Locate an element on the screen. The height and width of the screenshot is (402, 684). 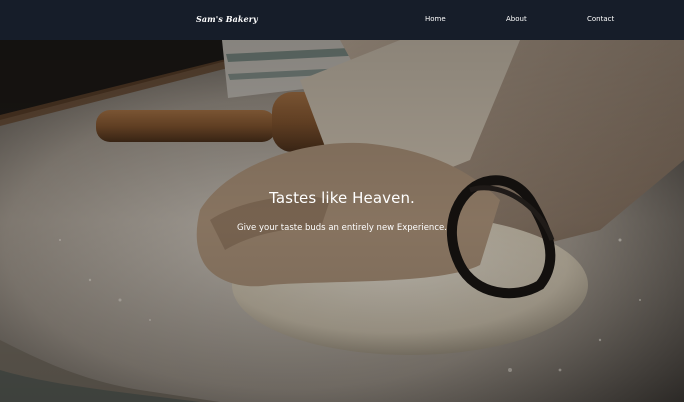
top-navbar: Sam's Bakery Home About Contact is located at coordinates (342, 20).